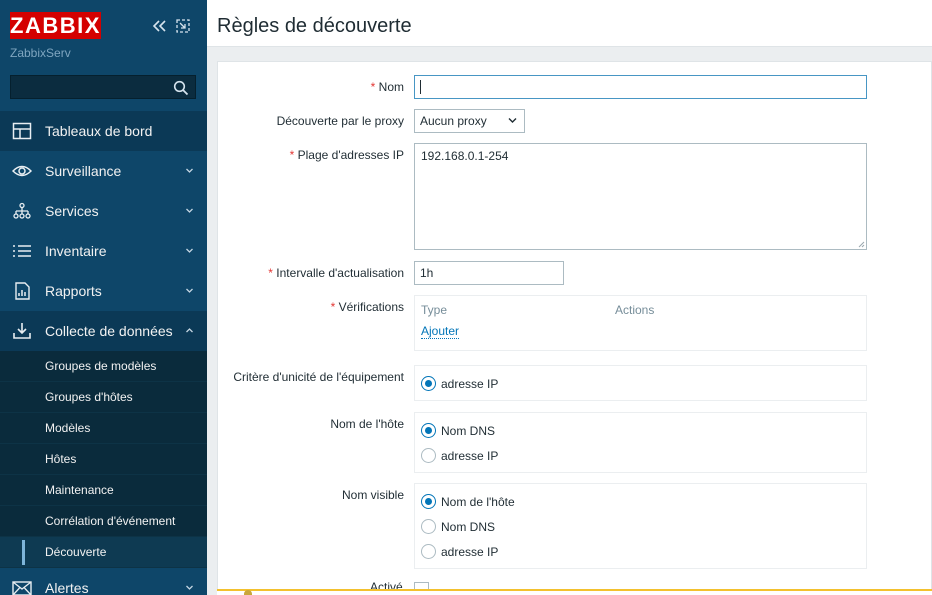 Image resolution: width=932 pixels, height=595 pixels. I want to click on nav-item-monitoring: Surveillance, so click(103, 171).